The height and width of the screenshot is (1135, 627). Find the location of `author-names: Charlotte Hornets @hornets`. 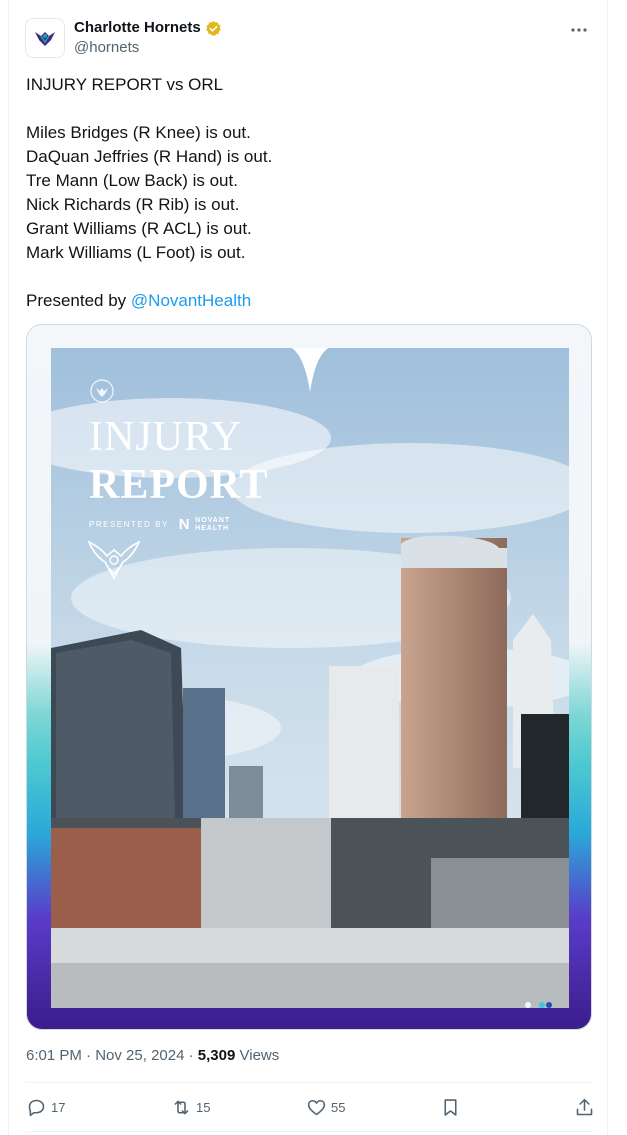

author-names: Charlotte Hornets @hornets is located at coordinates (148, 38).